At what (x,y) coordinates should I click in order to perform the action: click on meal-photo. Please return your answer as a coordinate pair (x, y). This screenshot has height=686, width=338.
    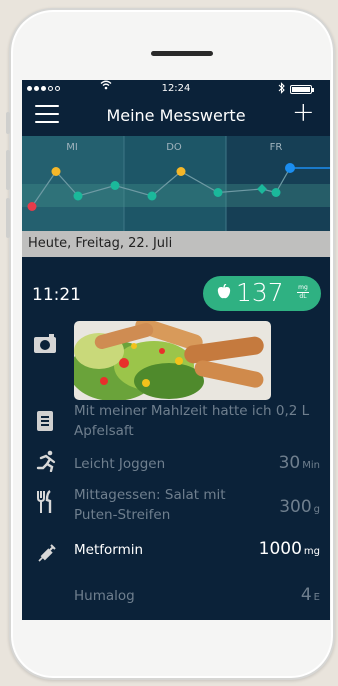
    Looking at the image, I should click on (172, 360).